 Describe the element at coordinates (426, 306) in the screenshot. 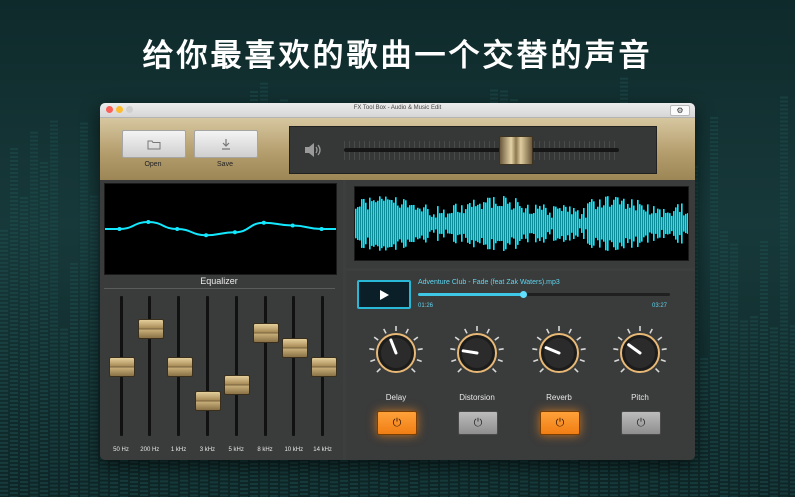

I see `current-time: 01:26` at that location.